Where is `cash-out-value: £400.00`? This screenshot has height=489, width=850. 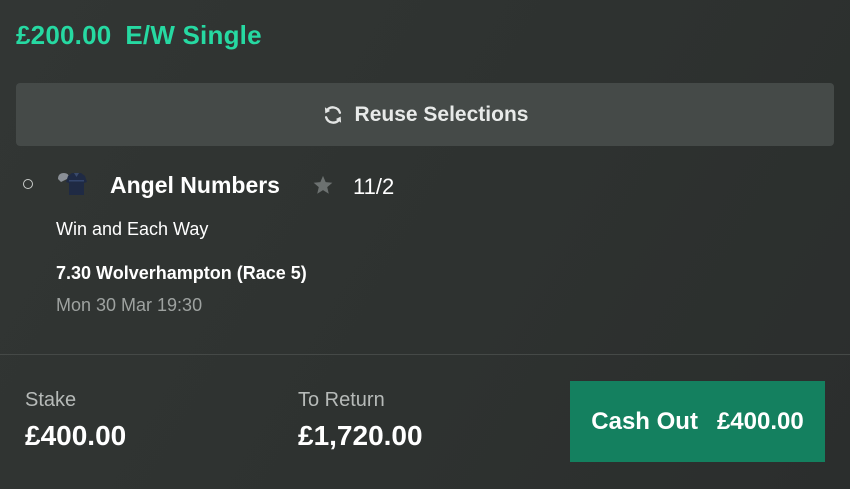 cash-out-value: £400.00 is located at coordinates (760, 421).